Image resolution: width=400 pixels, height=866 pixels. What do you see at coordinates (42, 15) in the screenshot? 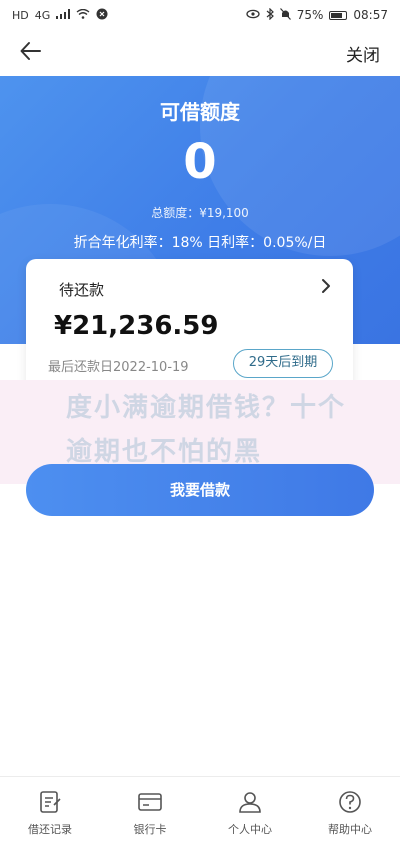
I see `network-4g-icon: 4G` at bounding box center [42, 15].